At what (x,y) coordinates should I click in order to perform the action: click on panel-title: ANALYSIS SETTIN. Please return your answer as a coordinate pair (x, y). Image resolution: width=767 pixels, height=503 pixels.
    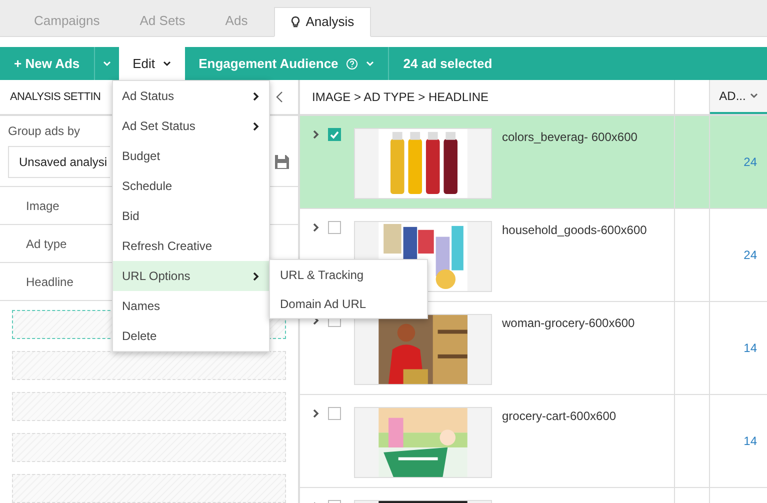
    Looking at the image, I should click on (55, 97).